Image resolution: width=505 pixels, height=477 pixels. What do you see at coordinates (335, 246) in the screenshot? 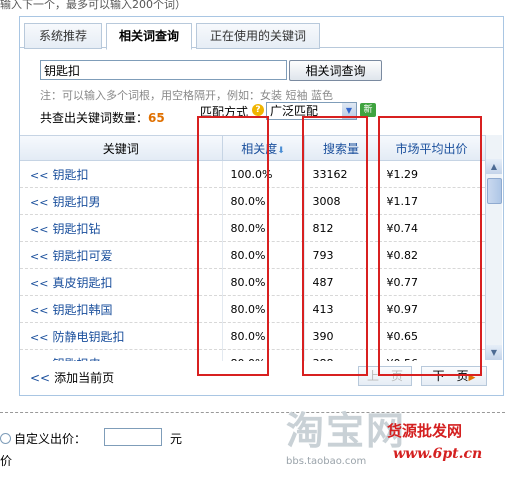
I see `highlight-box-volume` at bounding box center [335, 246].